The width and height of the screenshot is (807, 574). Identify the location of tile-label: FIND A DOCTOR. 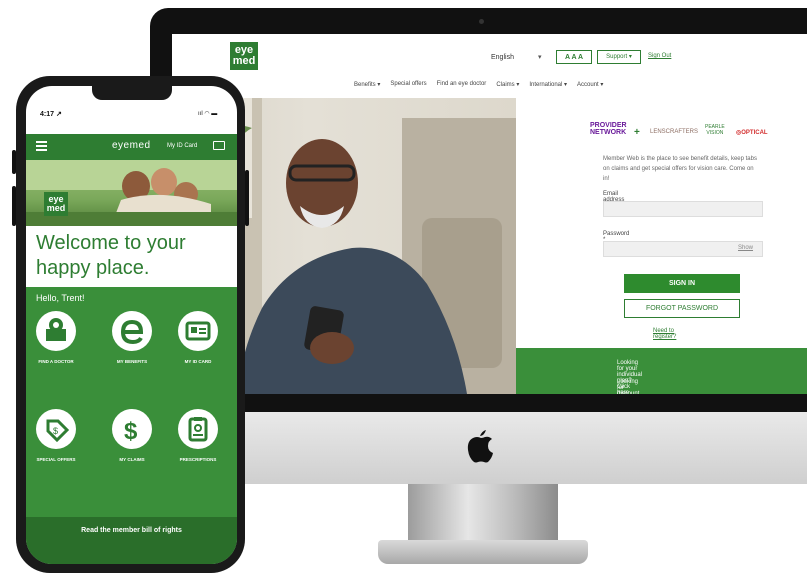
(56, 361).